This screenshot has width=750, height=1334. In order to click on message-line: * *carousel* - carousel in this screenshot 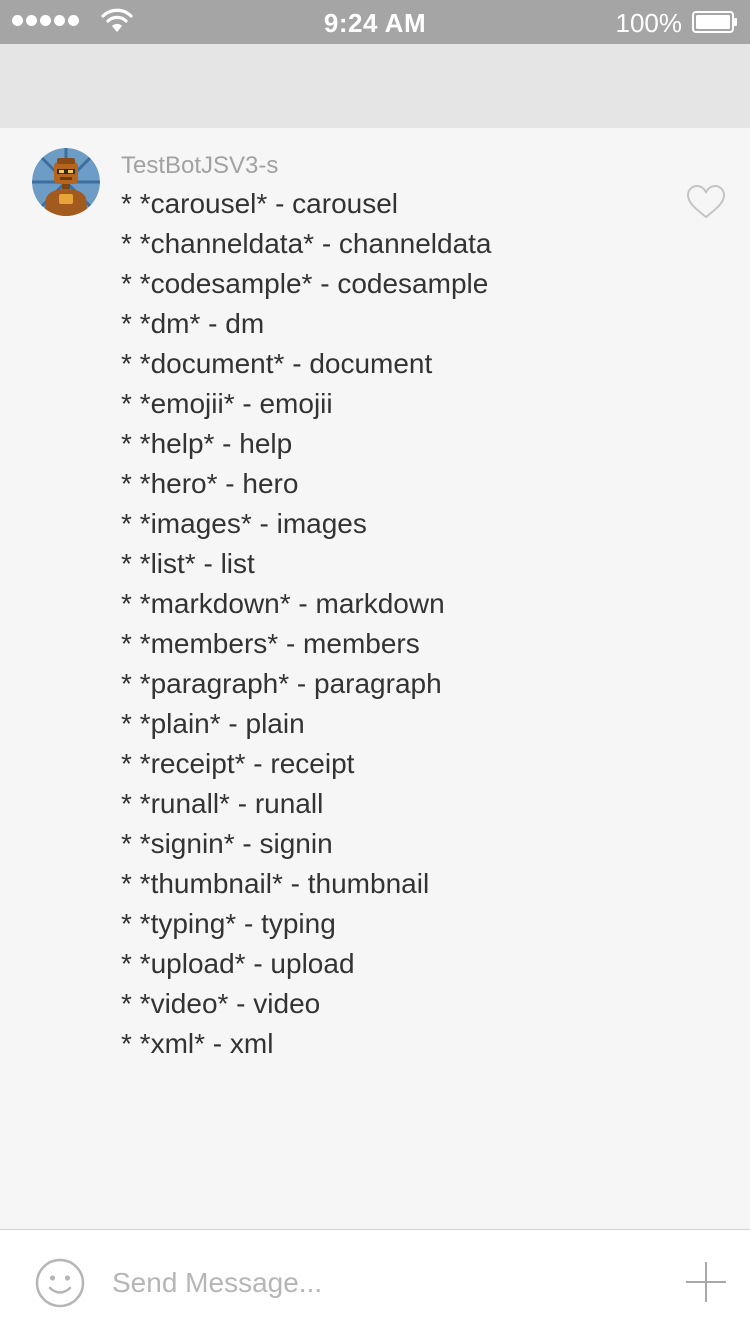, I will do `click(260, 203)`.